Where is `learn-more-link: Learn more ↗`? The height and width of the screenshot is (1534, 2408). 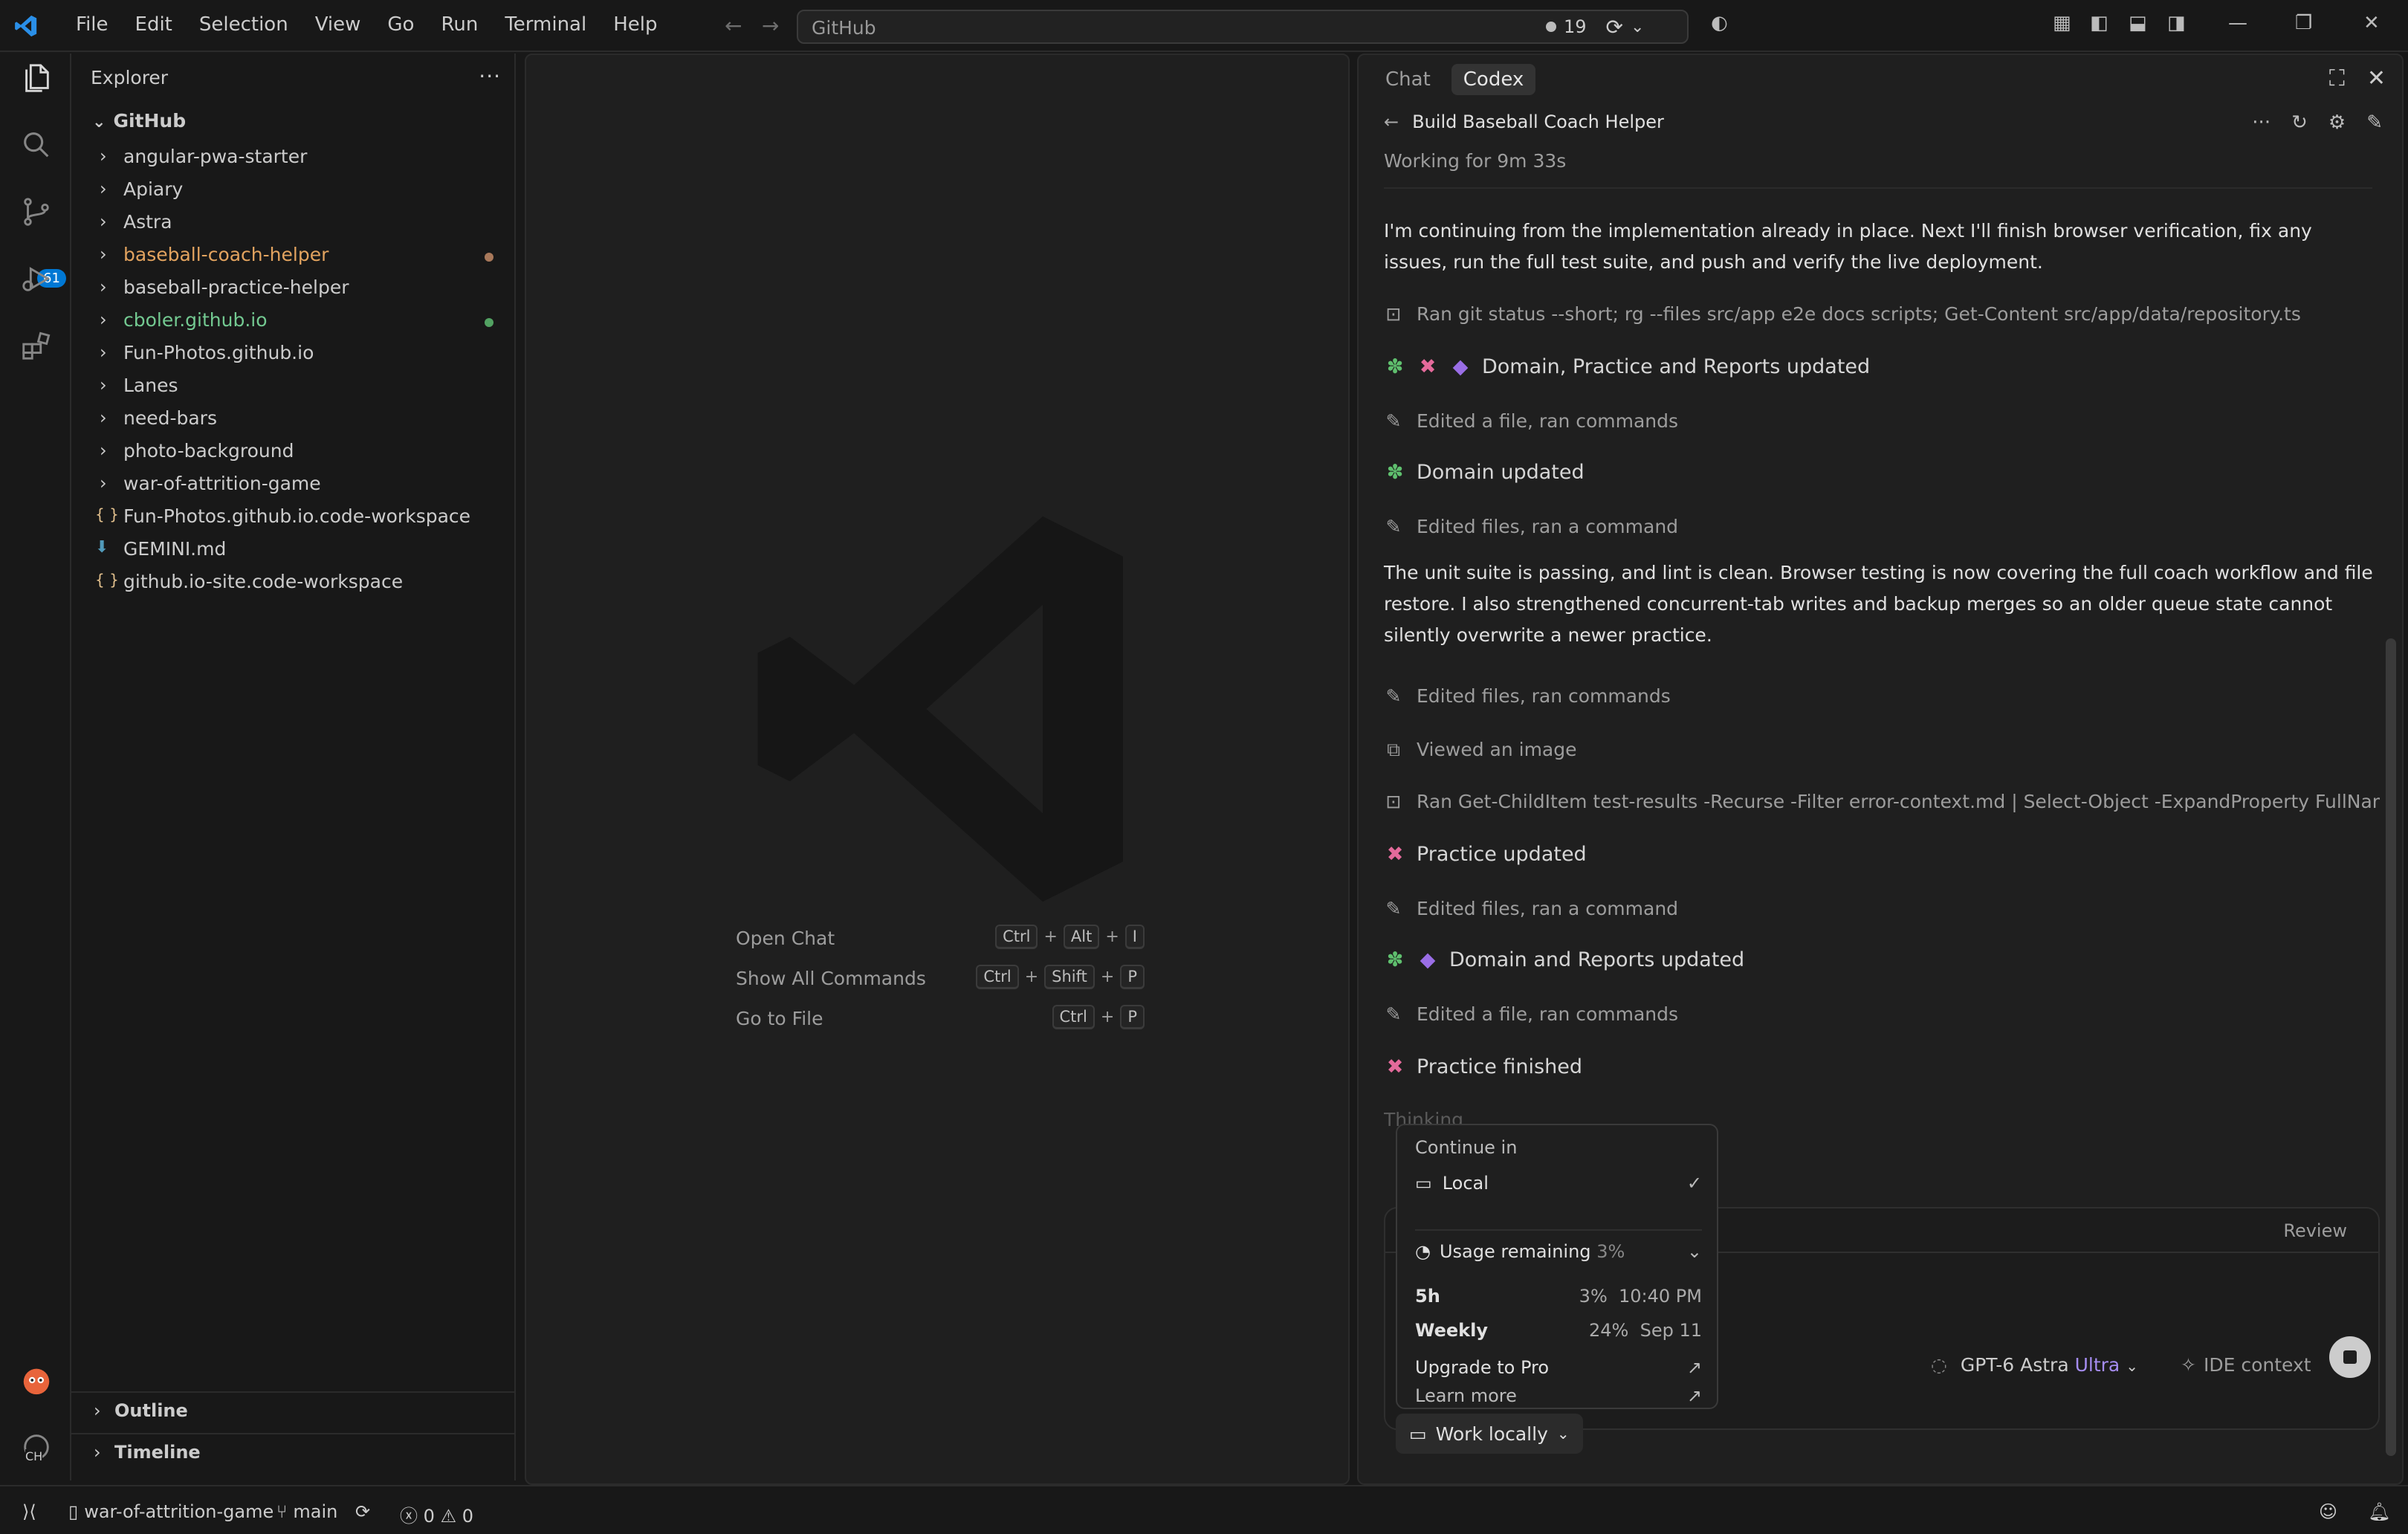
learn-more-link: Learn more ↗ is located at coordinates (1558, 1396).